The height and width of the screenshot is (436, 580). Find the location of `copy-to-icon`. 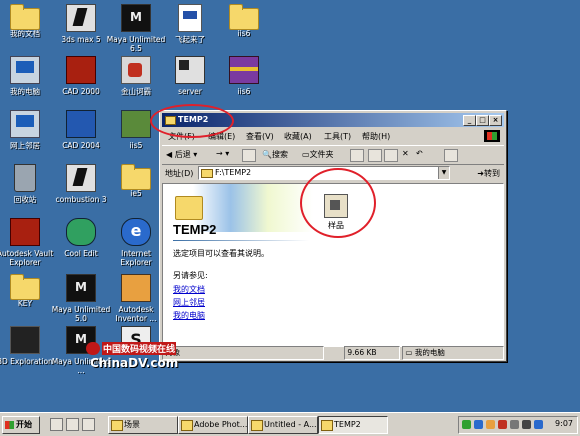

copy-to-icon is located at coordinates (391, 155).